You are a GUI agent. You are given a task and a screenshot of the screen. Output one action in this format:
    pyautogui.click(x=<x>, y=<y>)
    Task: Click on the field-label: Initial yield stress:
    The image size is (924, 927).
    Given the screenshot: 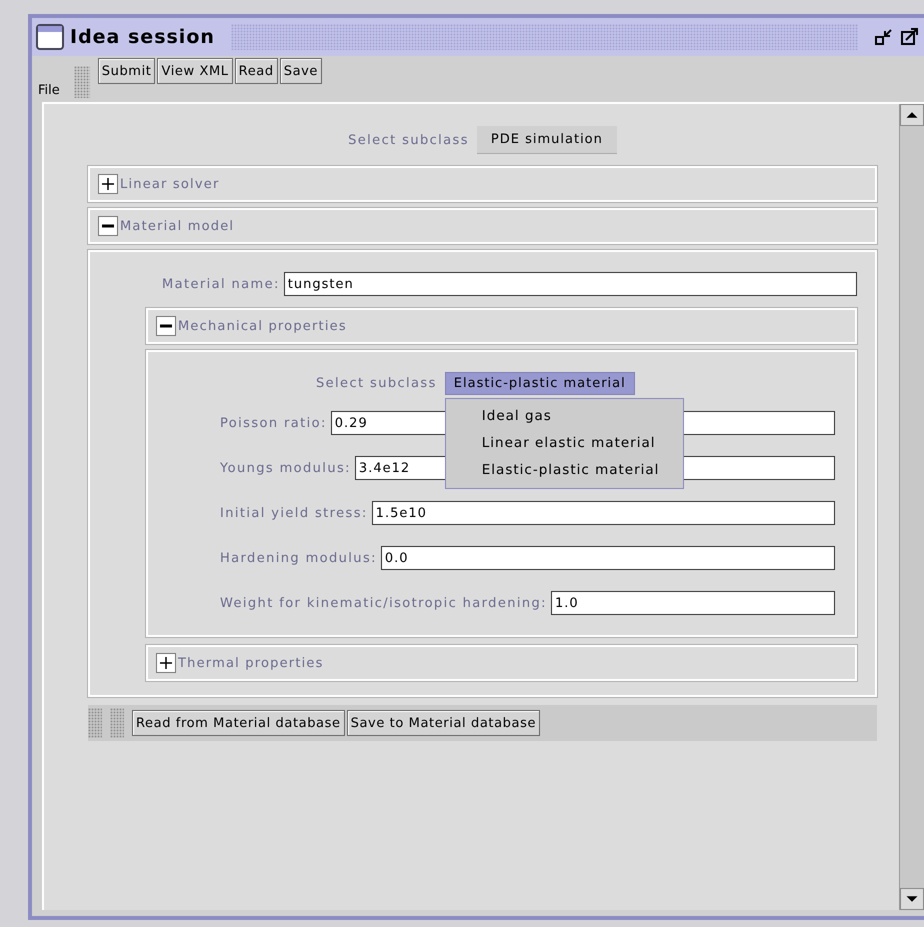 What is the action you would take?
    pyautogui.click(x=294, y=513)
    